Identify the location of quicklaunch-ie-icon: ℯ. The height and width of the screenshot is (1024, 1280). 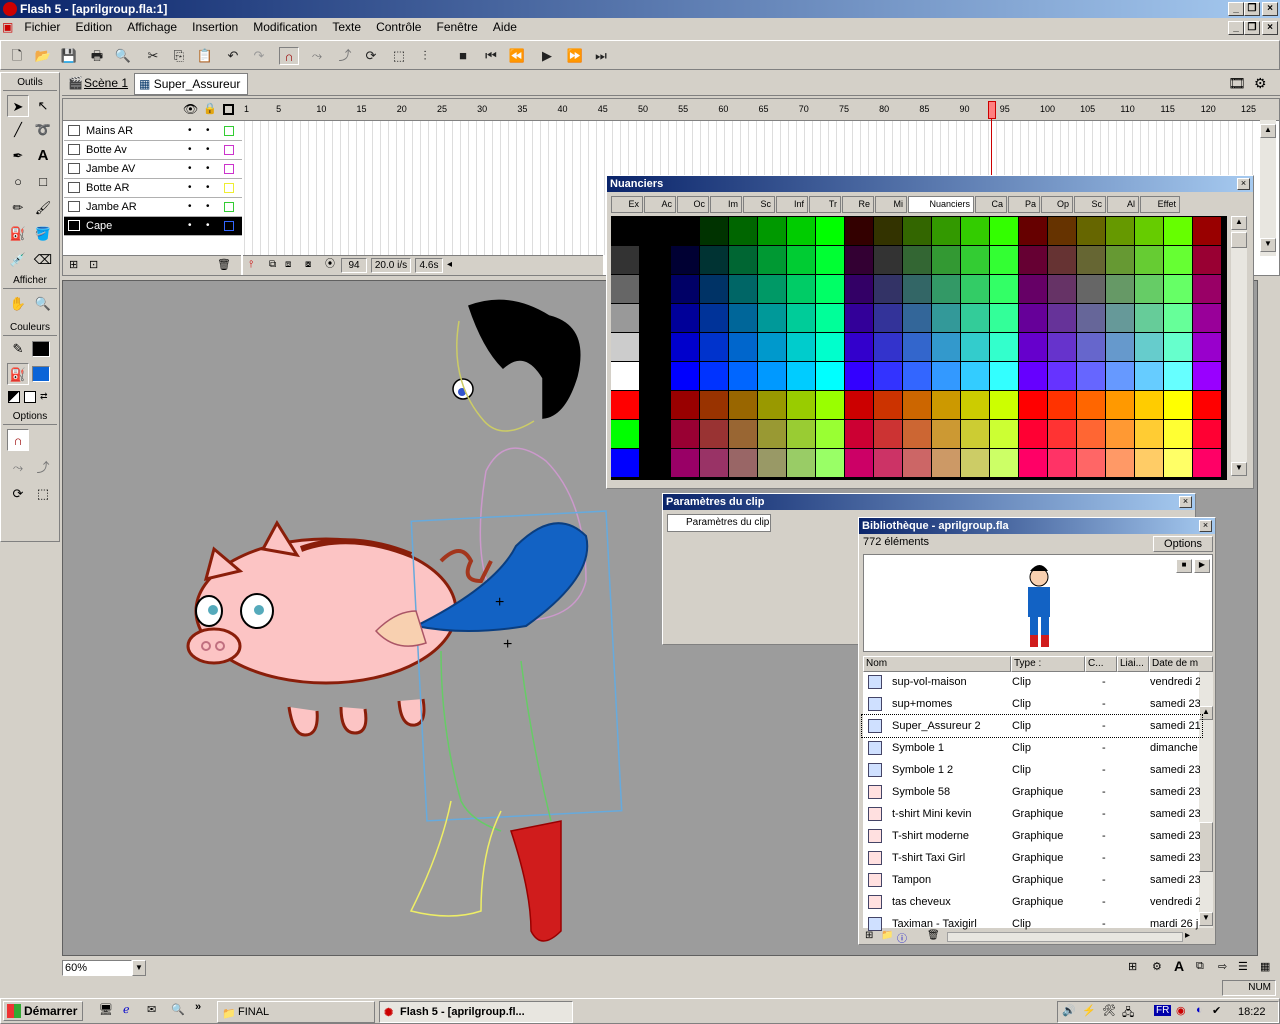
(126, 1009).